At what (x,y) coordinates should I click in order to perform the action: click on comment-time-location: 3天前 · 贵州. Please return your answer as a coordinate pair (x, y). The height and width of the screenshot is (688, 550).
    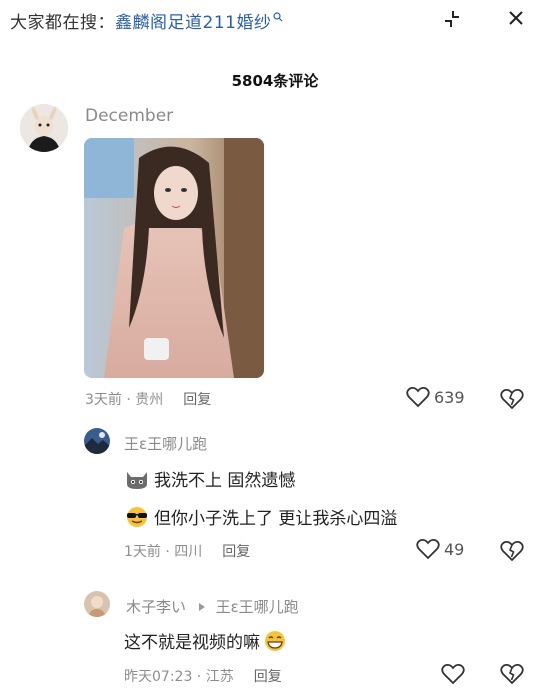
    Looking at the image, I should click on (124, 400).